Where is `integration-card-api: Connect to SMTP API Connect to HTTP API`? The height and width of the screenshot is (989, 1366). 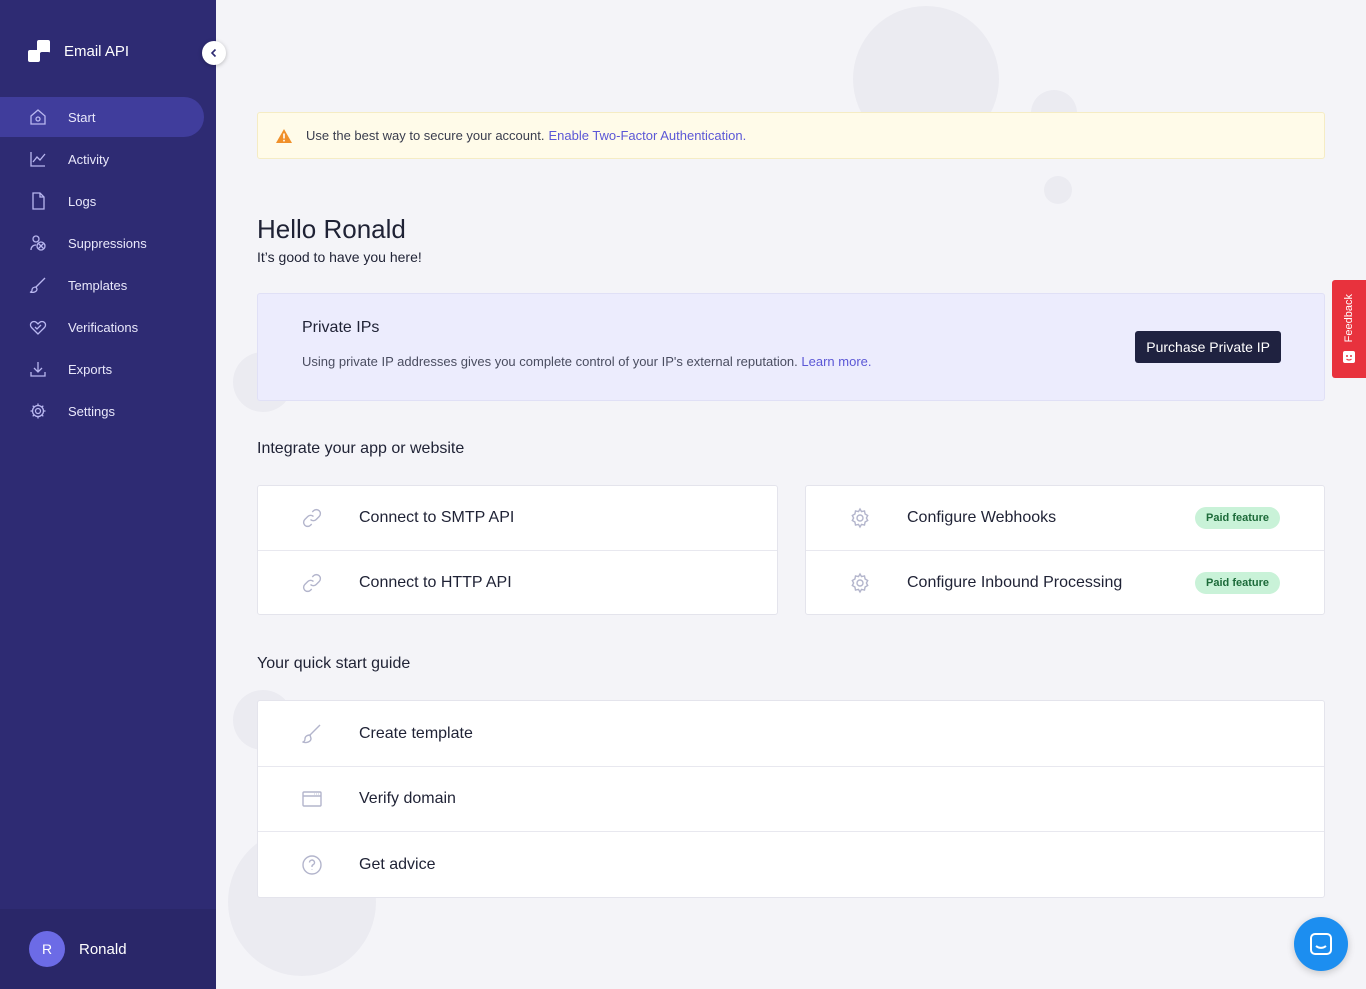
integration-card-api: Connect to SMTP API Connect to HTTP API is located at coordinates (517, 550).